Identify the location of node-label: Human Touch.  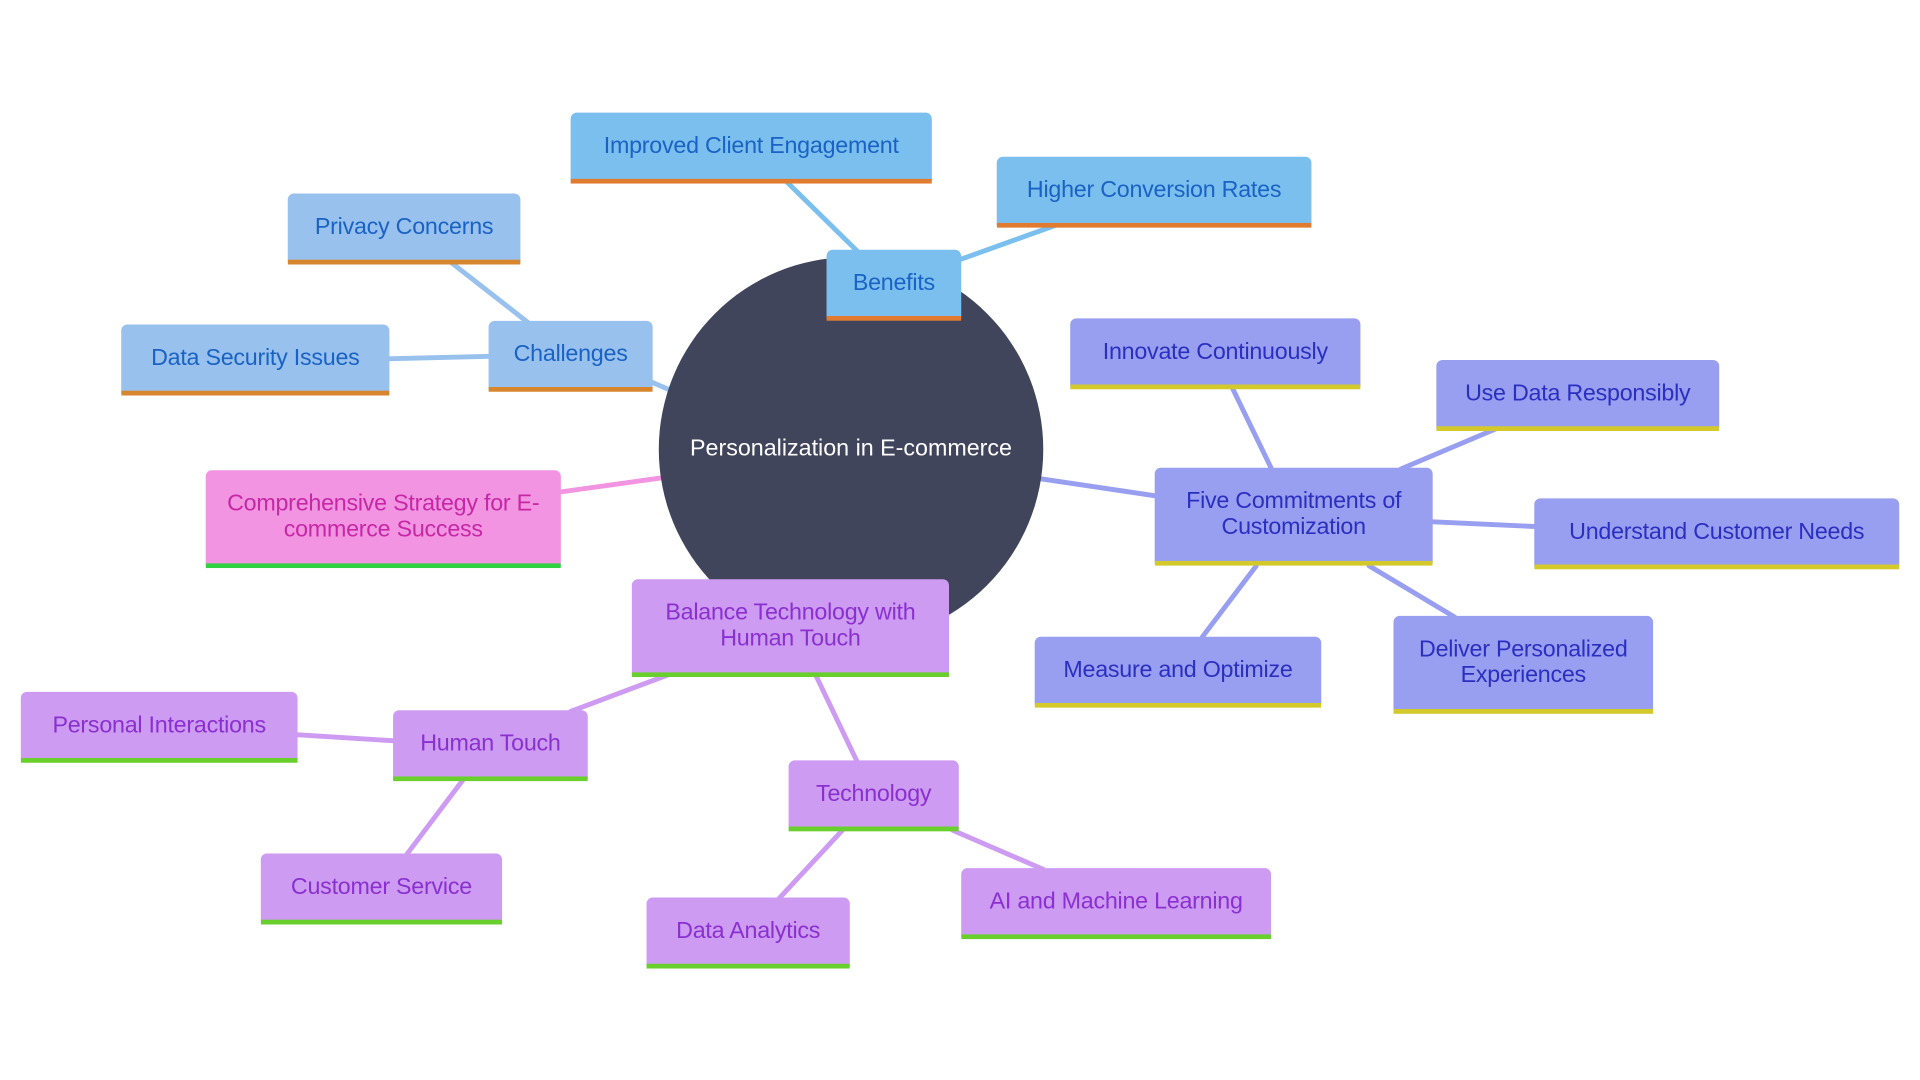
(490, 743).